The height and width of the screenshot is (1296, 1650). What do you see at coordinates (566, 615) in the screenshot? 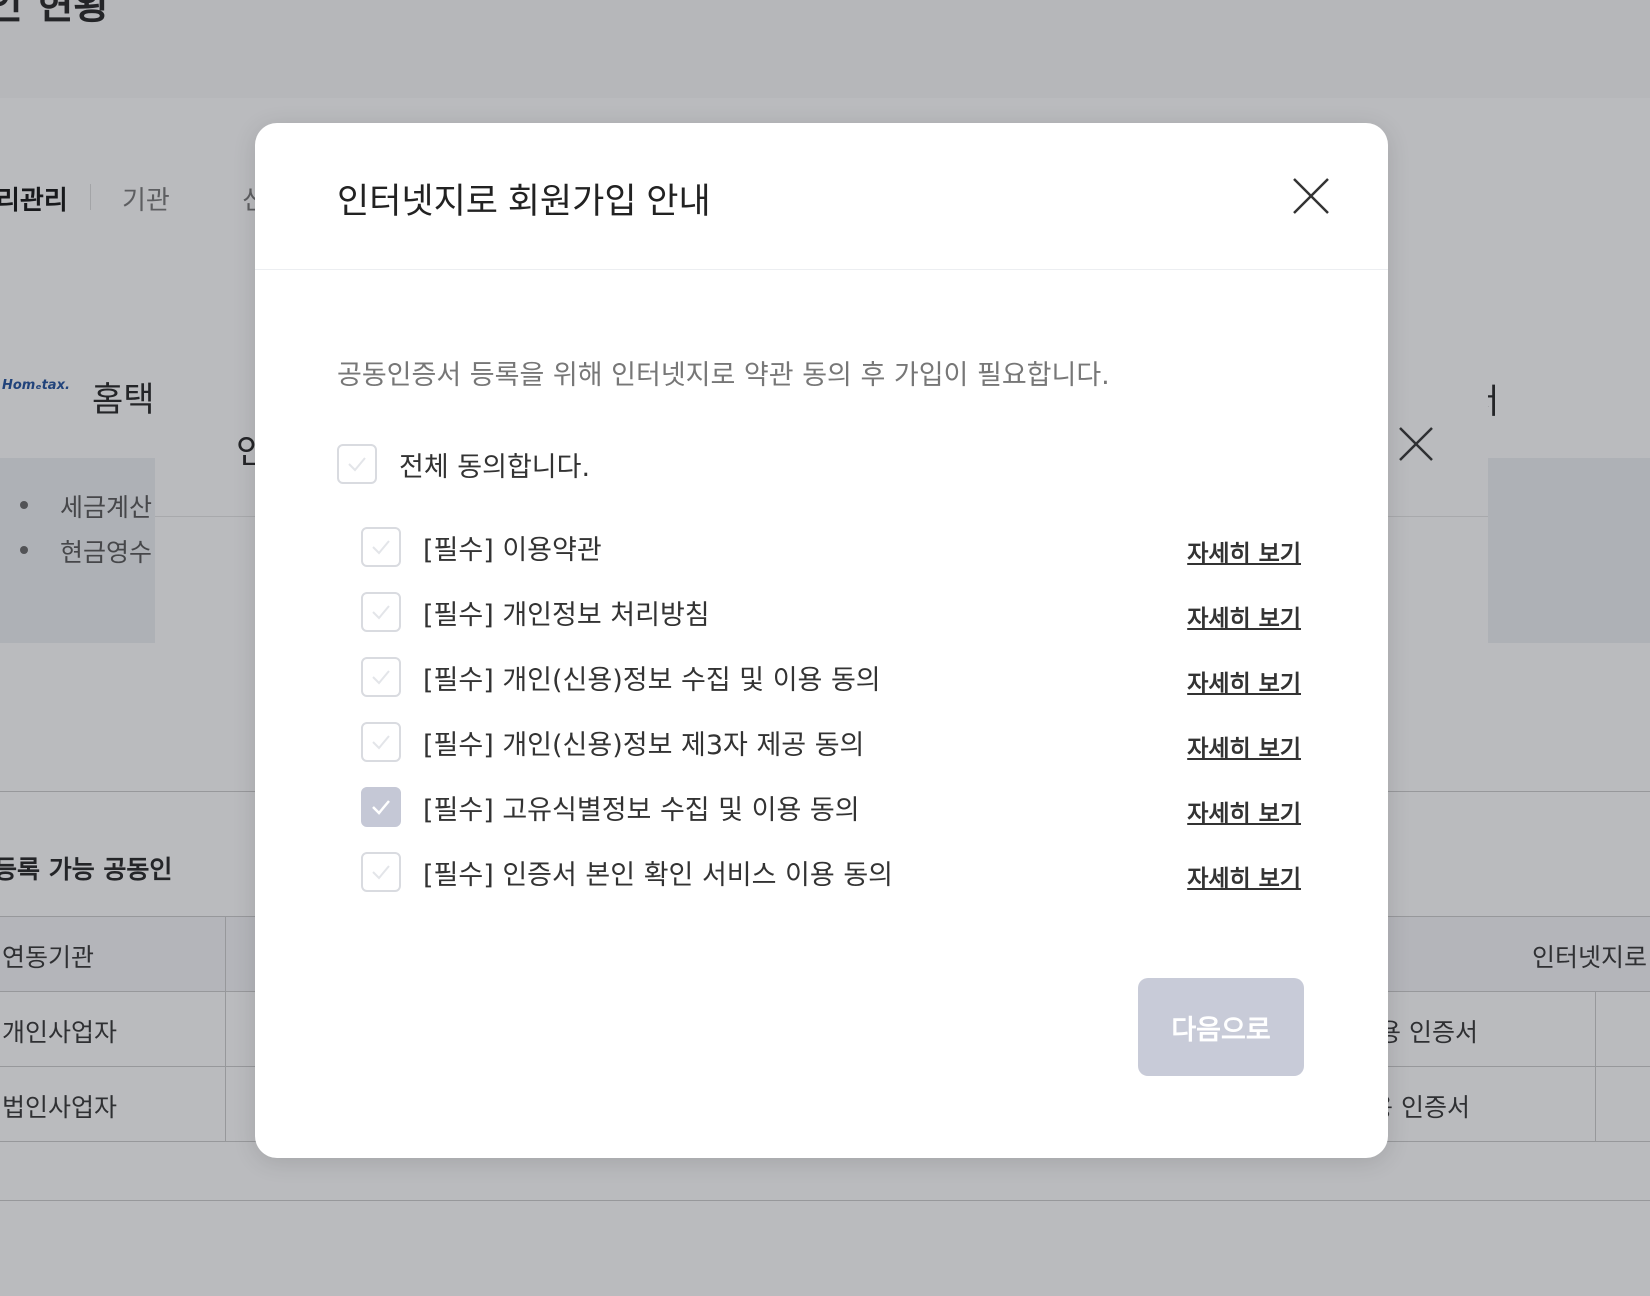
I see `term-label: [필수] 개인정보 처리방침` at bounding box center [566, 615].